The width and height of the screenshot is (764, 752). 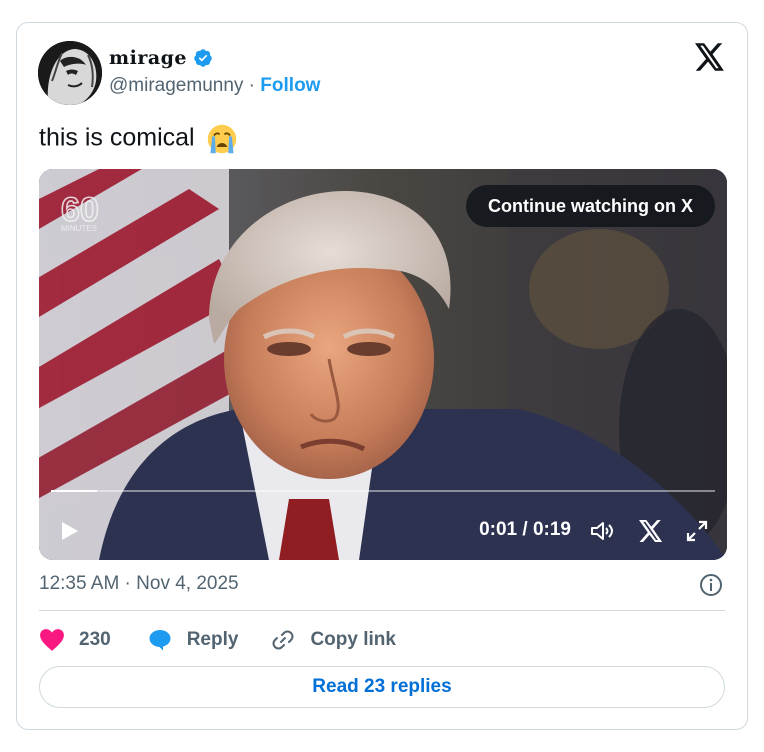 What do you see at coordinates (382, 687) in the screenshot?
I see `read-replies-button: Read 23 replies` at bounding box center [382, 687].